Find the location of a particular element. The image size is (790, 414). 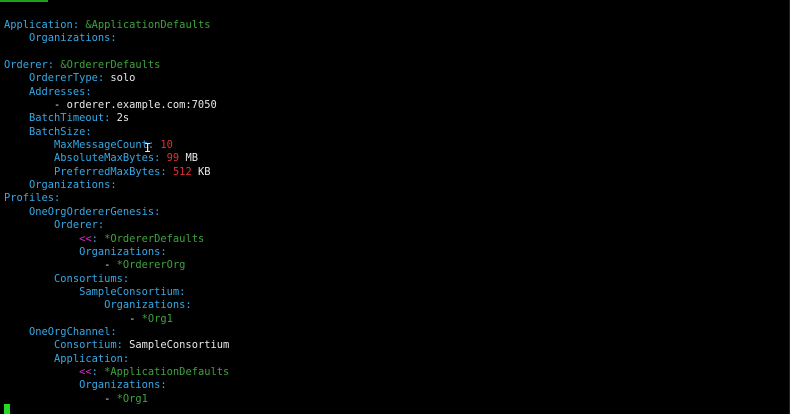

yaml-line: OneOrgOrdererGenesis: is located at coordinates (116, 212).